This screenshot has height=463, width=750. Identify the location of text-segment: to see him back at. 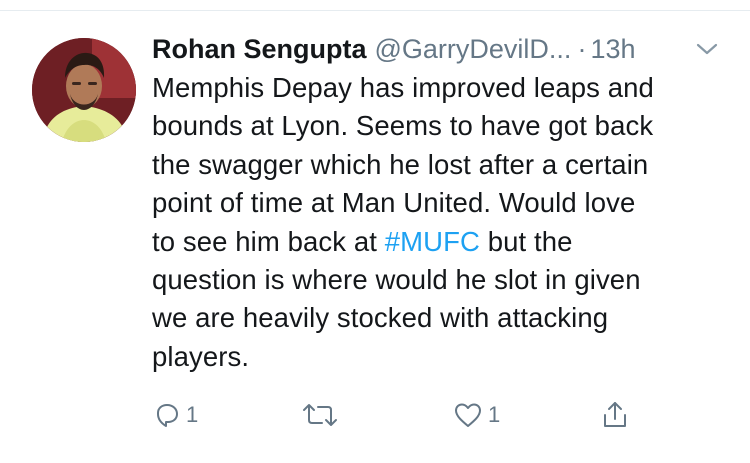
(268, 241).